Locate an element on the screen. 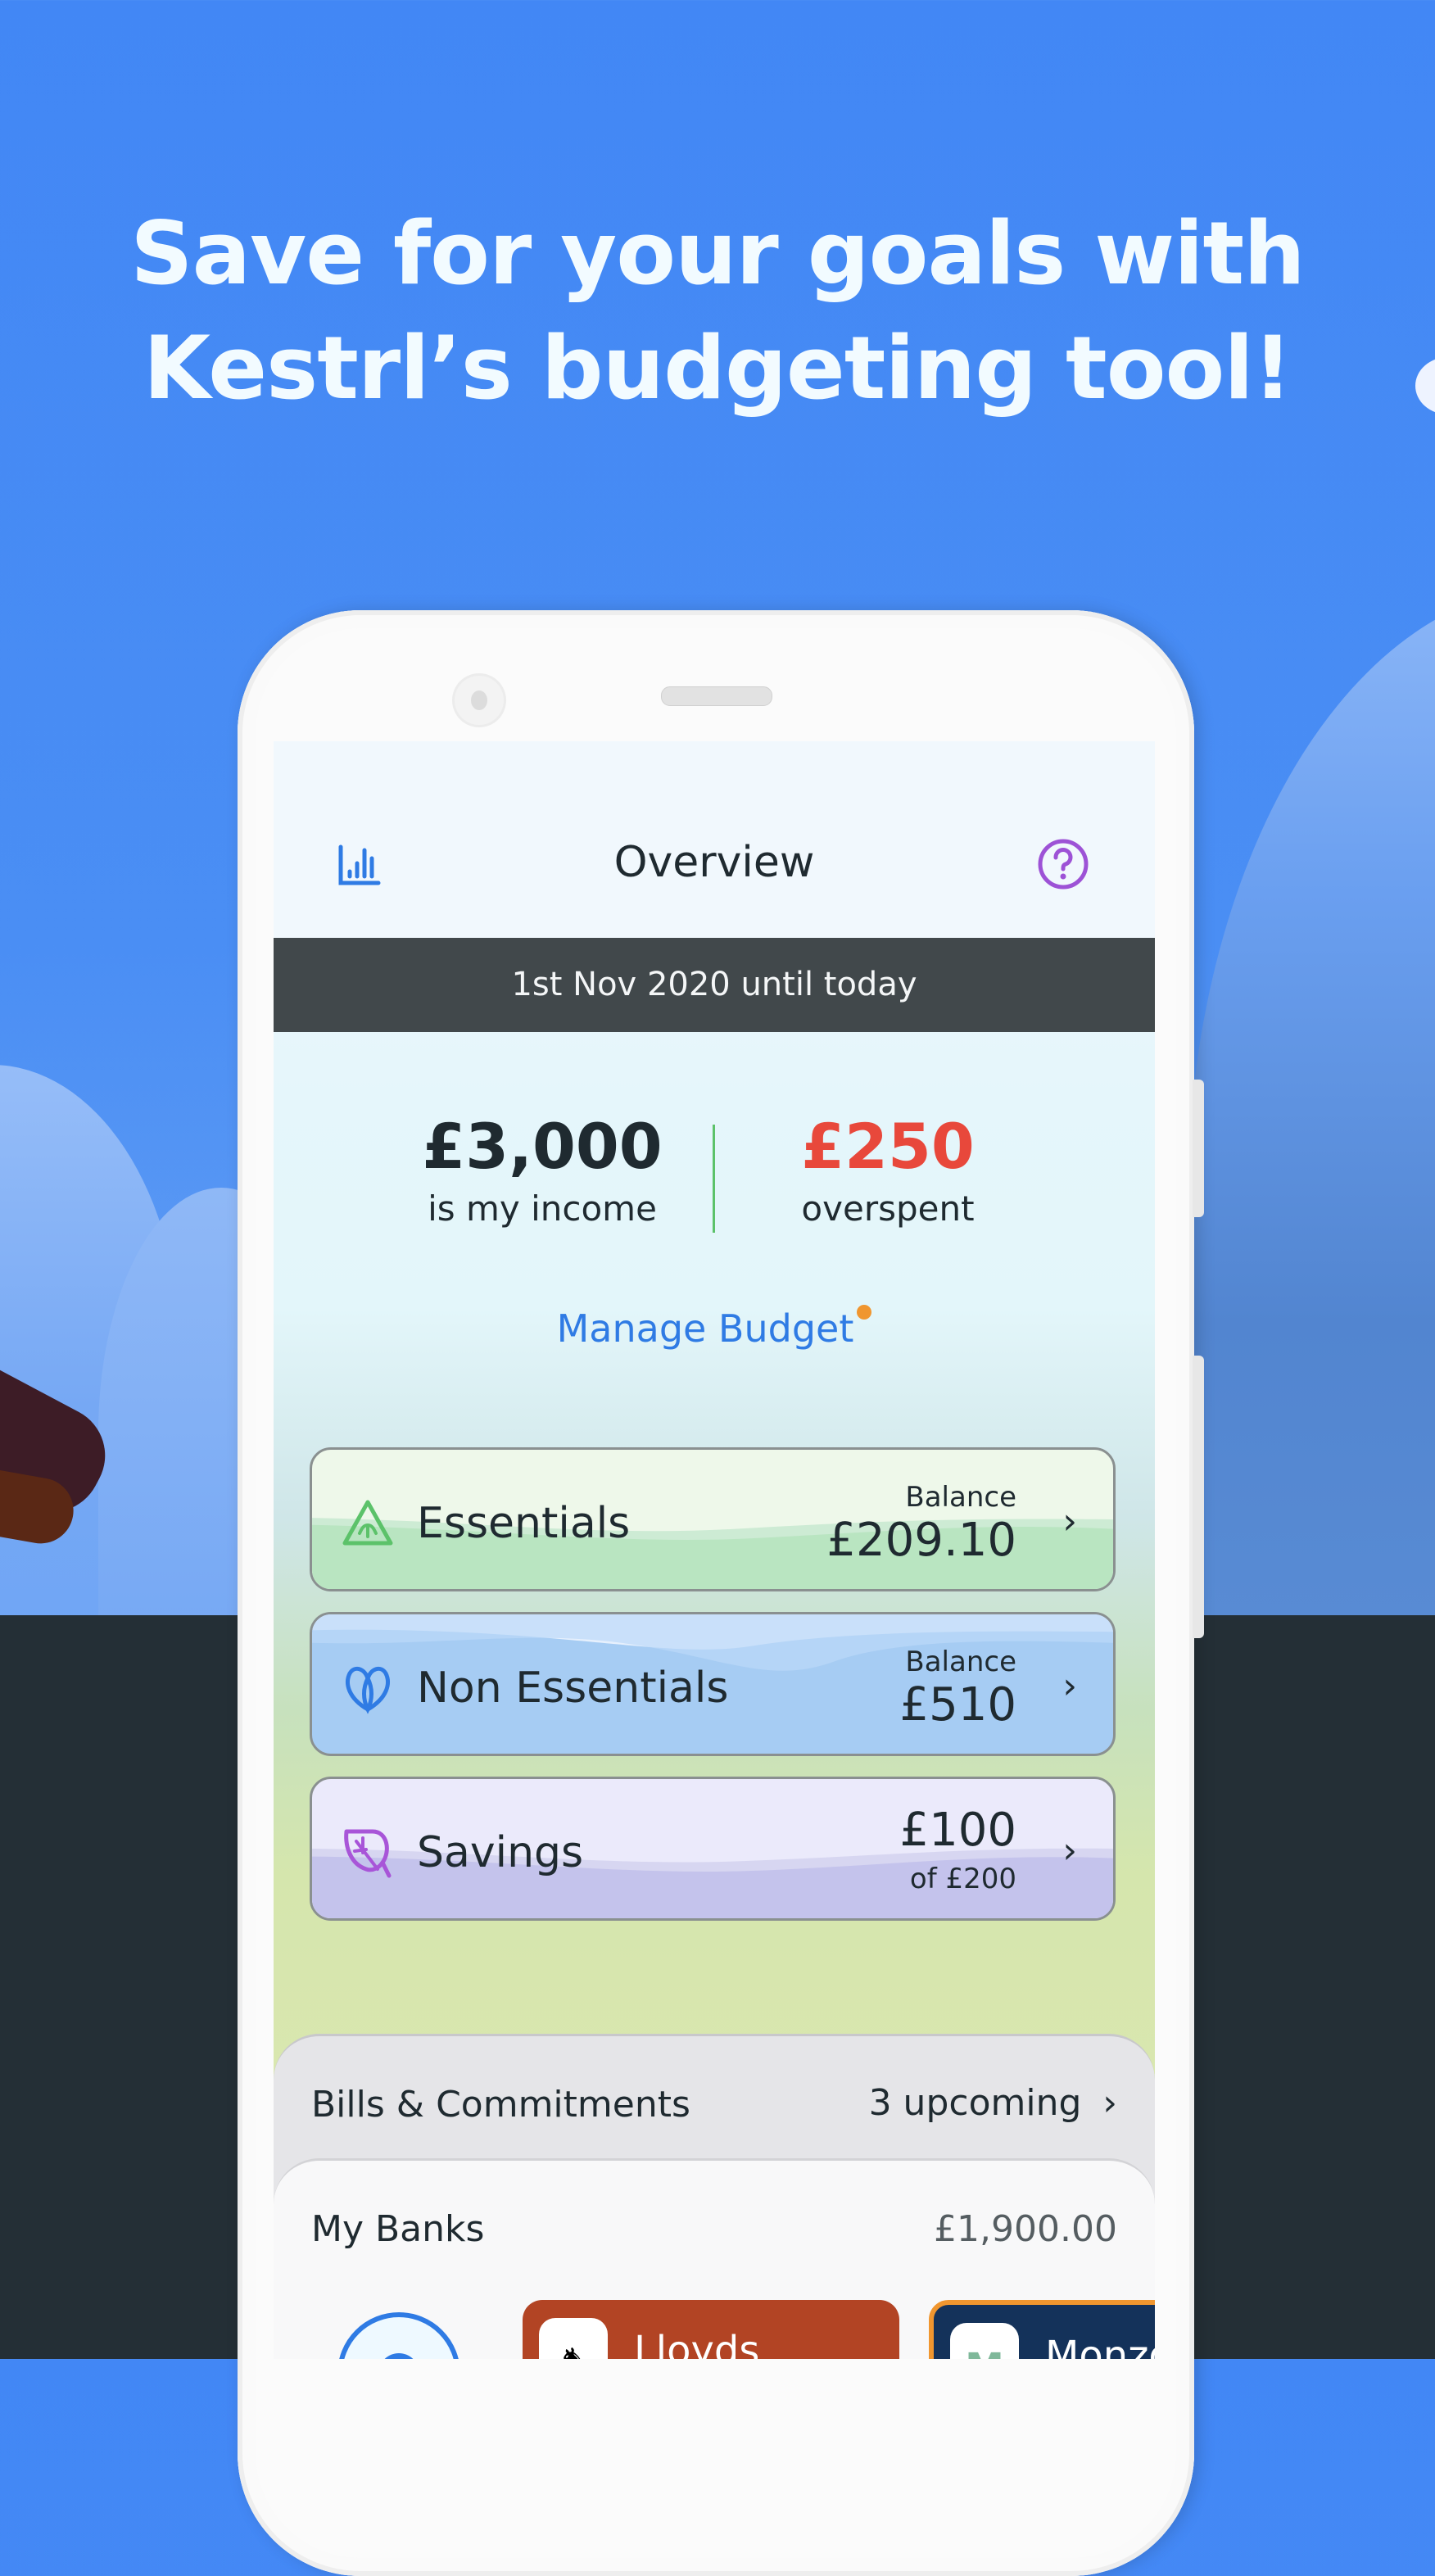 This screenshot has width=1435, height=2576. promo-headline-line1: Save for your goals with is located at coordinates (717, 253).